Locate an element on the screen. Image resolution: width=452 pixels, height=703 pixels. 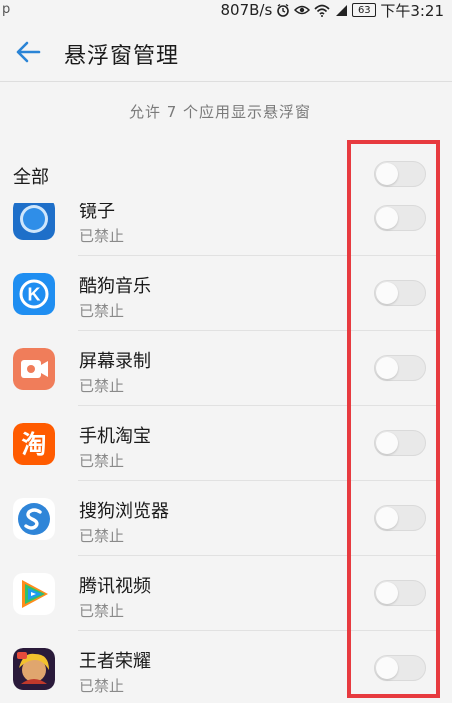
app-row-kugou: K 酷狗音乐 已禁止 is located at coordinates (226, 293).